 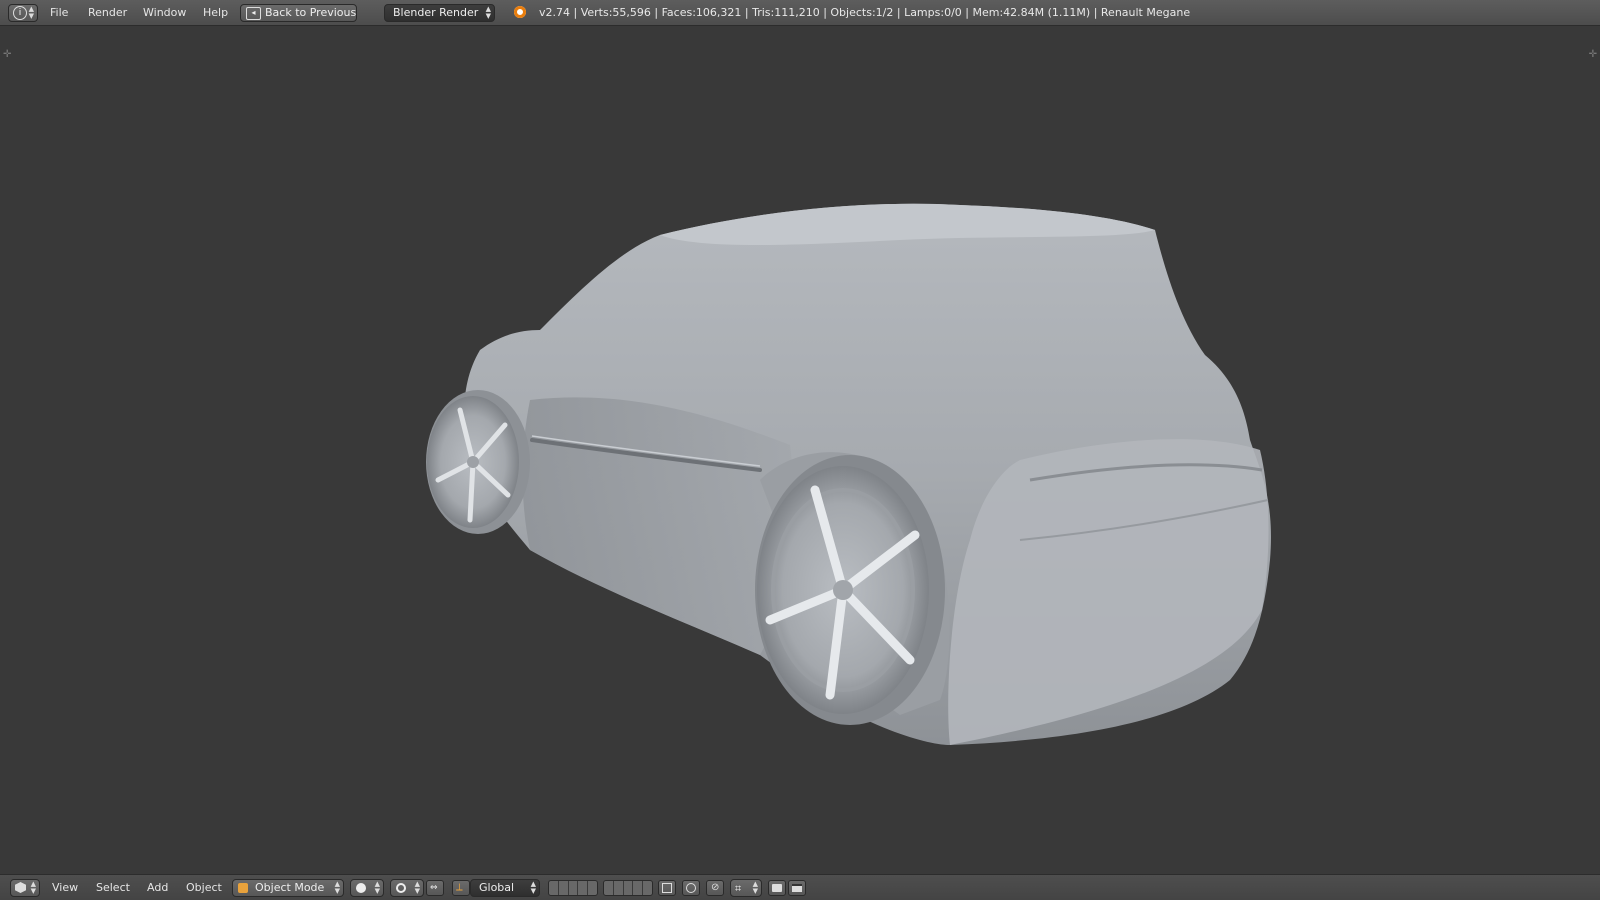 I want to click on car-side-panel, so click(x=658, y=526).